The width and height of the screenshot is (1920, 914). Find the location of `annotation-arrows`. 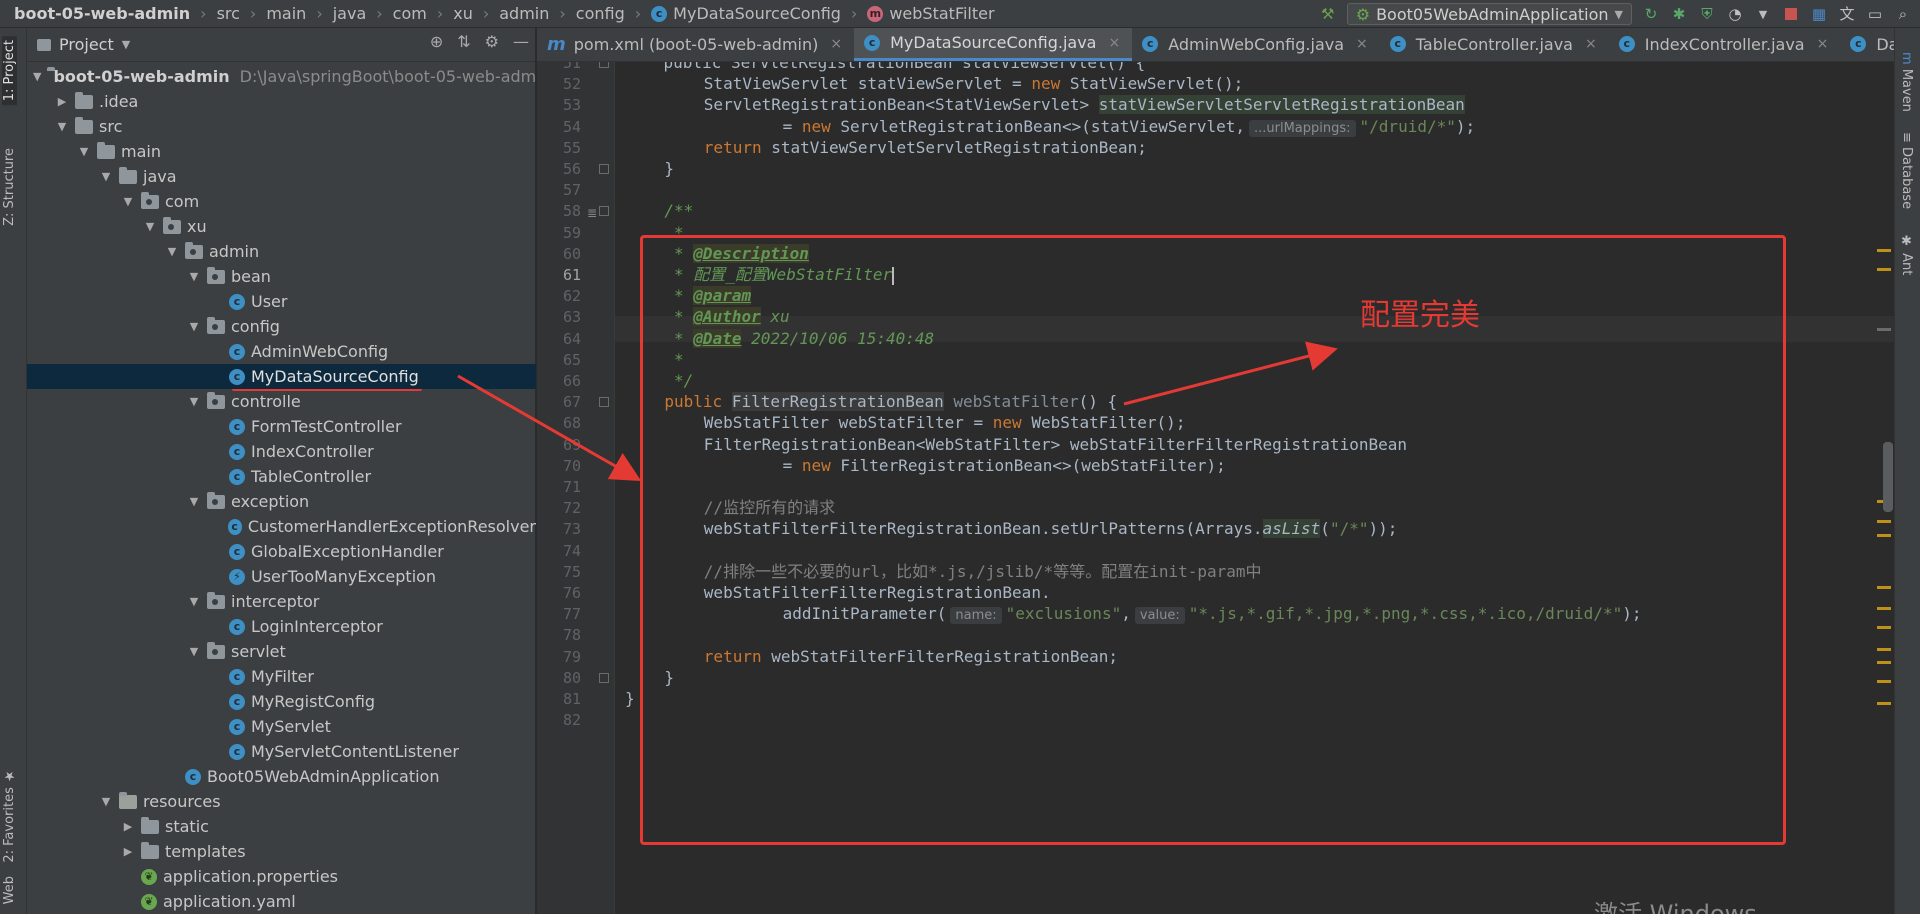

annotation-arrows is located at coordinates (897, 411).